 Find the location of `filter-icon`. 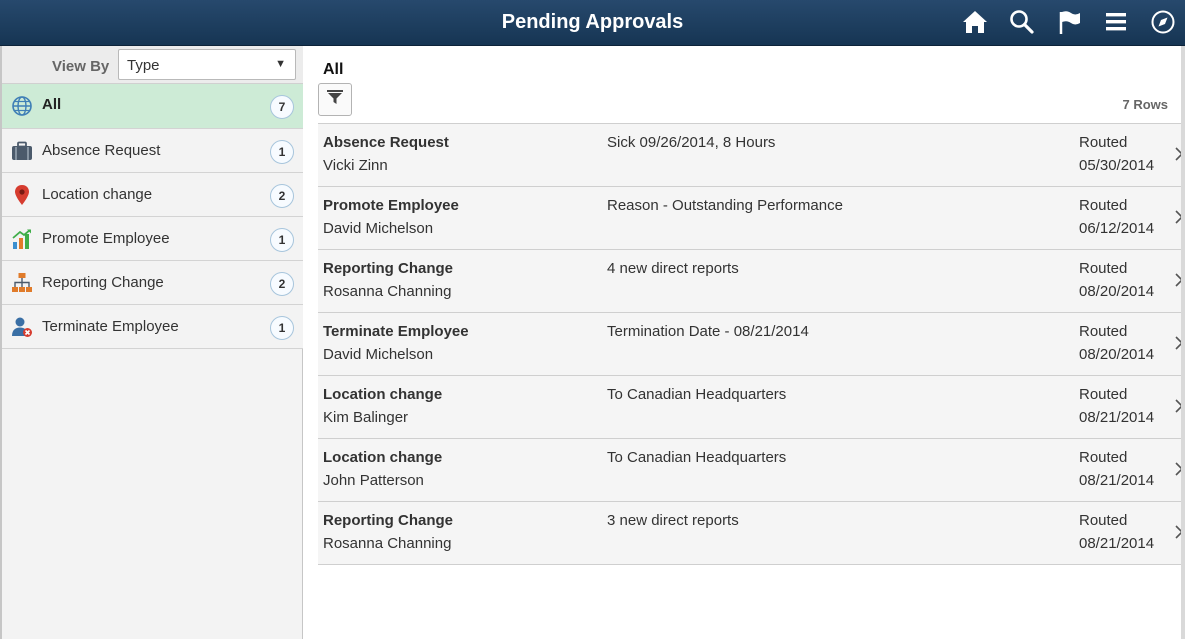

filter-icon is located at coordinates (335, 99).